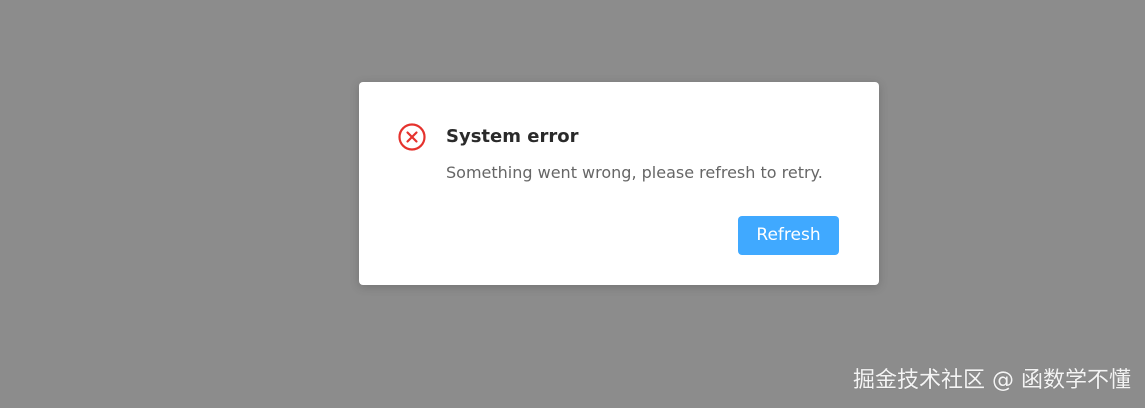 This screenshot has height=408, width=1145. I want to click on watermark: 掘金技术社区 @ 函数学不懂, so click(992, 380).